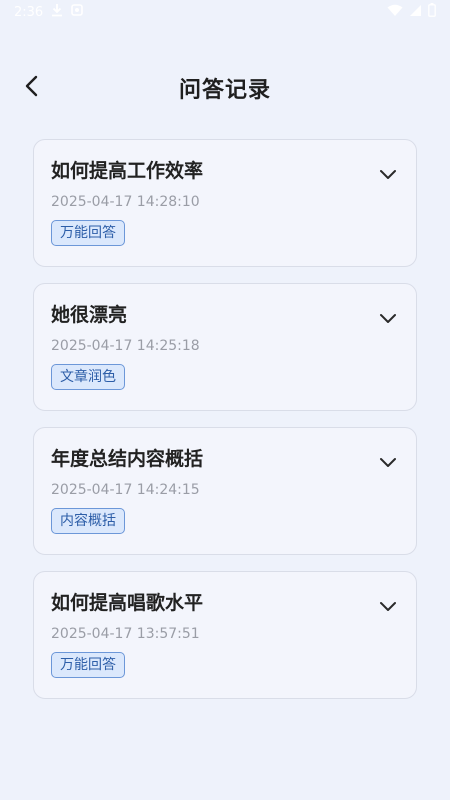 The image size is (450, 800). Describe the element at coordinates (415, 12) in the screenshot. I see `signal-icon` at that location.